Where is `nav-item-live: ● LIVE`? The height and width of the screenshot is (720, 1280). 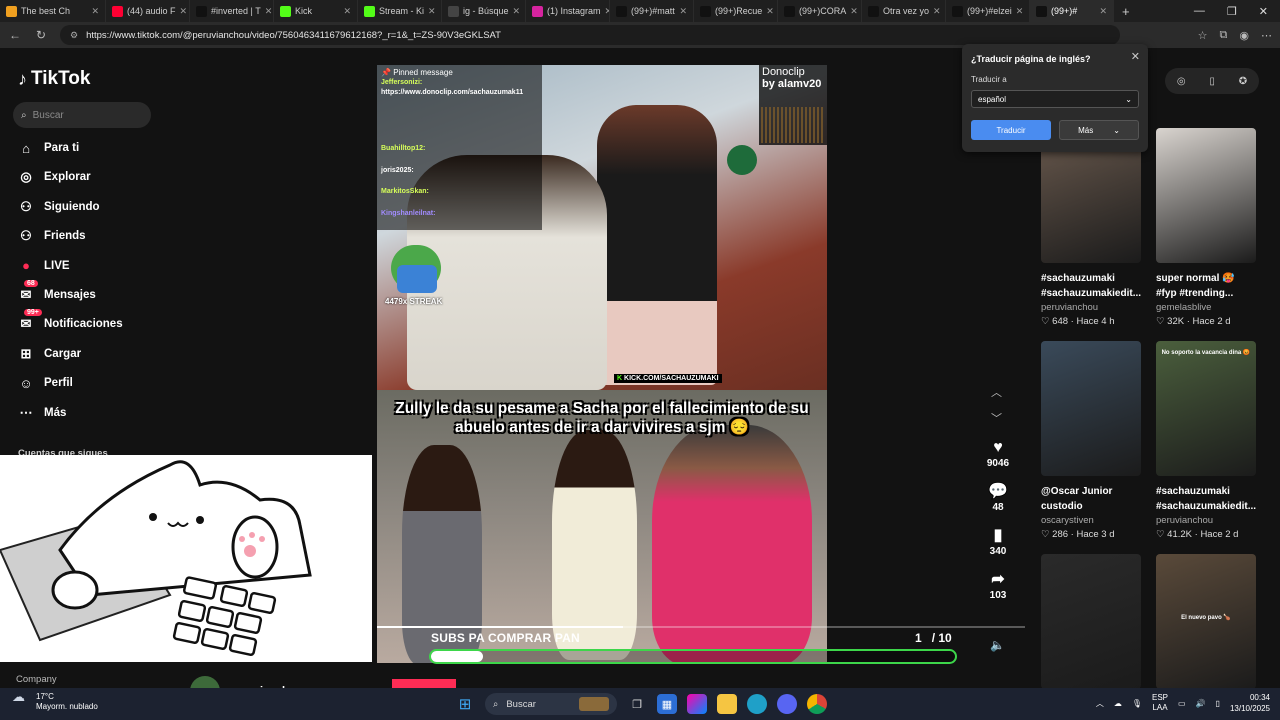
nav-item-live: ● LIVE is located at coordinates (44, 266).